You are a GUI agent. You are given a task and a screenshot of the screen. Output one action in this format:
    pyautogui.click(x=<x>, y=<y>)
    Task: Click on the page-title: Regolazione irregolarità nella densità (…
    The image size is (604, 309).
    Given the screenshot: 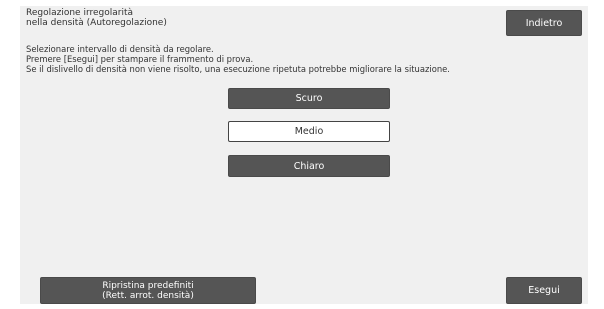 What is the action you would take?
    pyautogui.click(x=96, y=18)
    